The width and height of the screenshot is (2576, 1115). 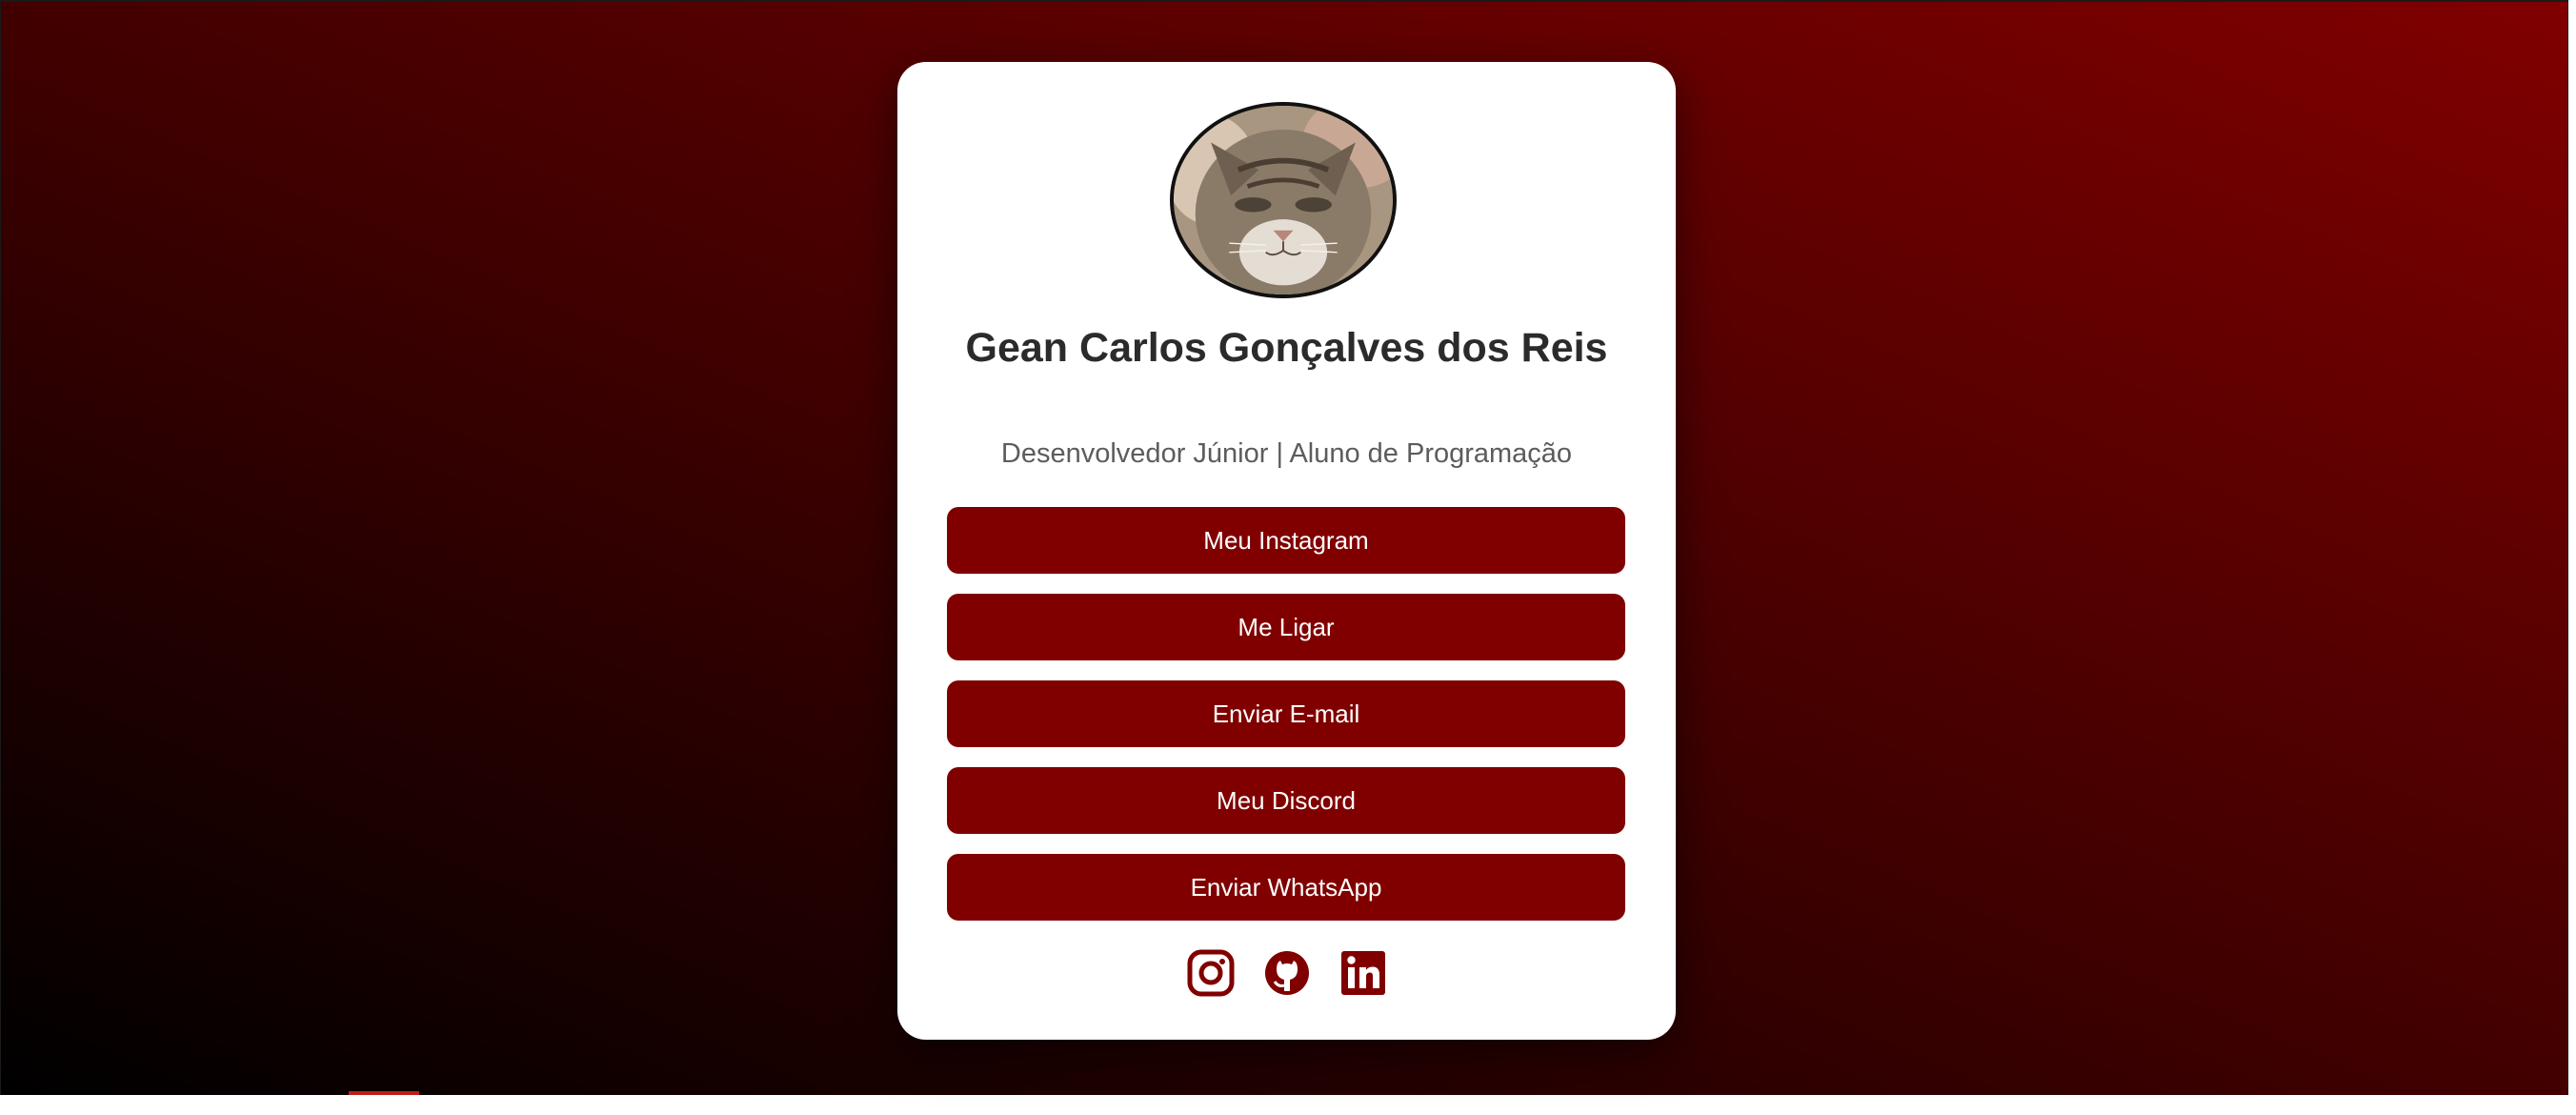 I want to click on social-icons, so click(x=1286, y=973).